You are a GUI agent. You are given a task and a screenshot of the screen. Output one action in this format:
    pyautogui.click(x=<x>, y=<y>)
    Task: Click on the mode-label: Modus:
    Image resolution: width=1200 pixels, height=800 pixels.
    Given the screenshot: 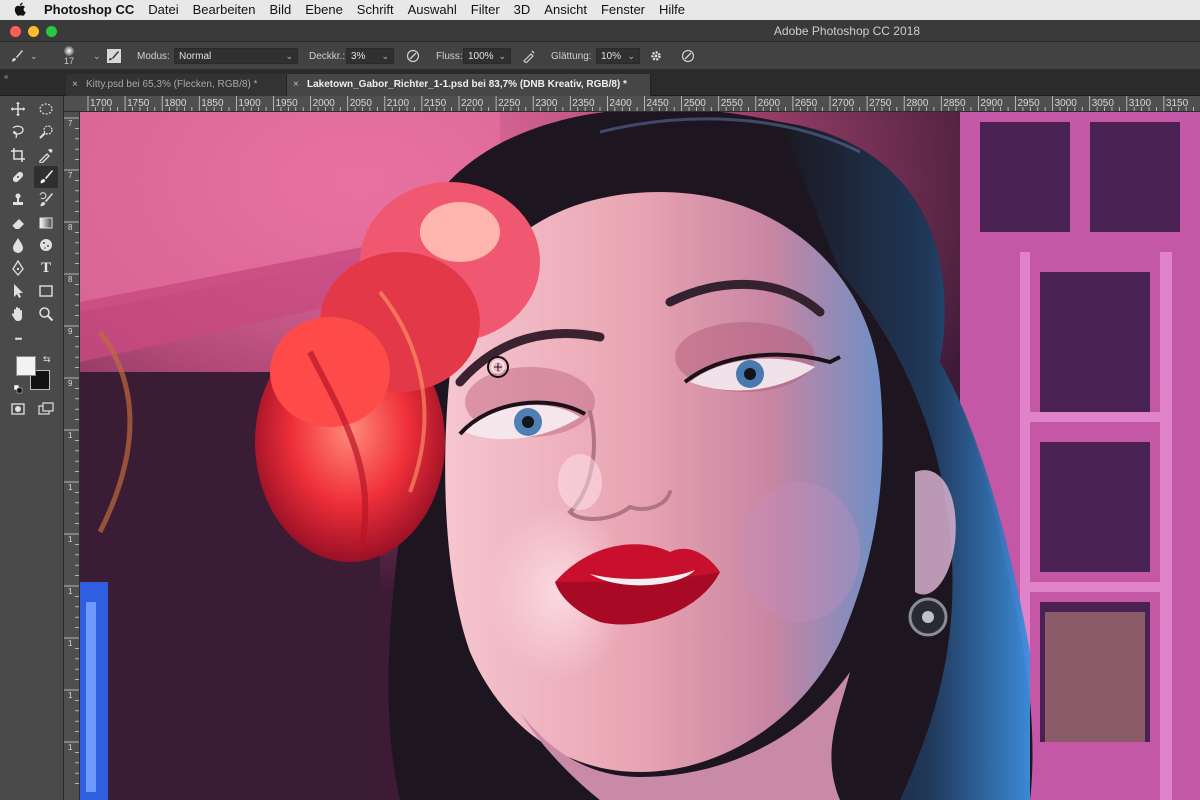 What is the action you would take?
    pyautogui.click(x=153, y=56)
    